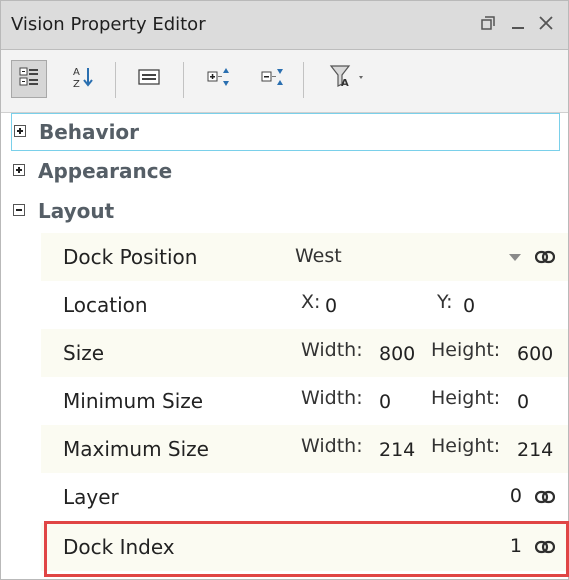 The width and height of the screenshot is (569, 580). What do you see at coordinates (311, 302) in the screenshot?
I see `x-label: X:` at bounding box center [311, 302].